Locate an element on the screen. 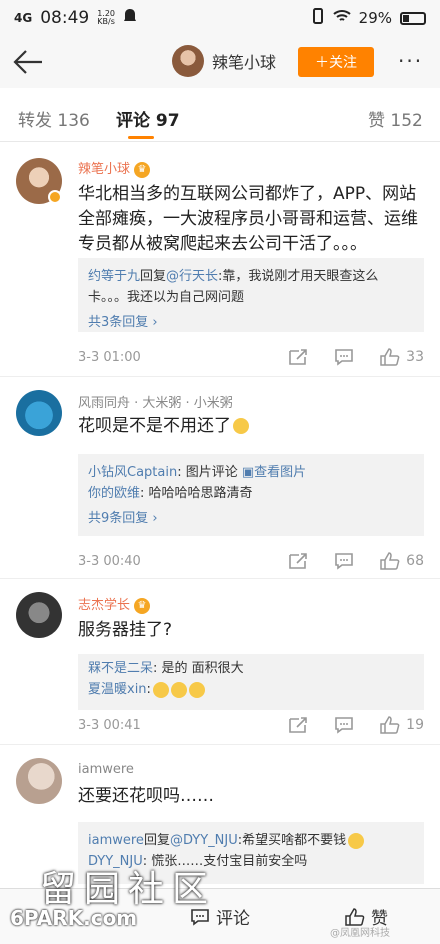 Image resolution: width=440 pixels, height=944 pixels. network-speed: 1.20 KB/s is located at coordinates (106, 17).